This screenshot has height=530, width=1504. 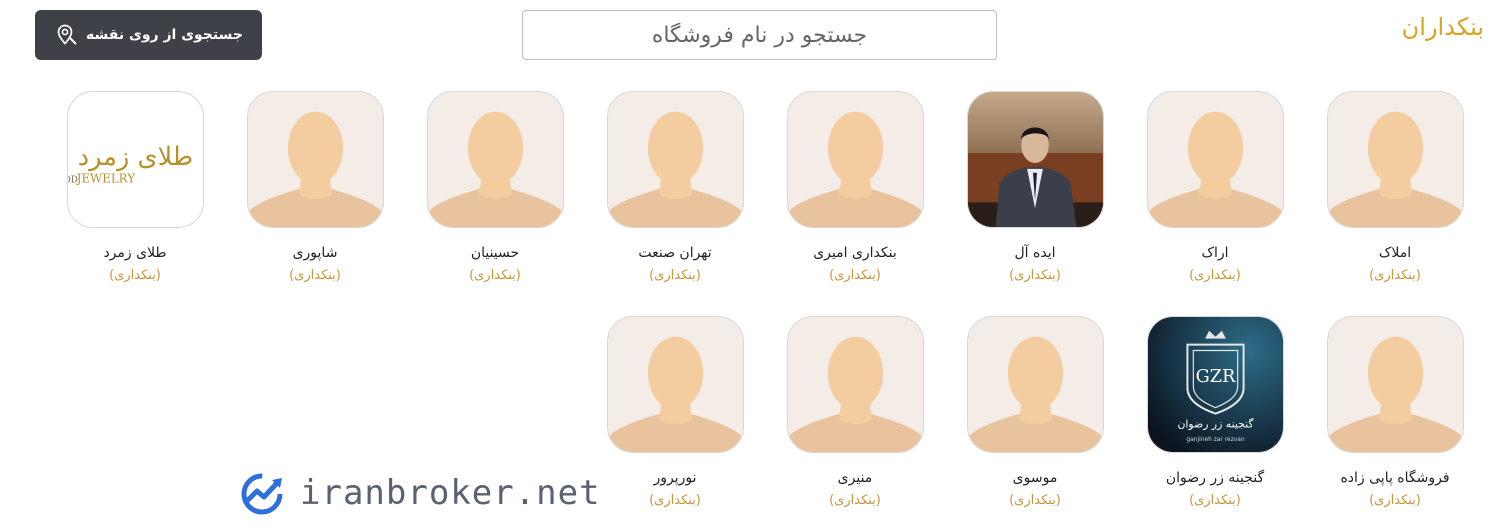 I want to click on svg-text: طلای زمرد, so click(x=135, y=157).